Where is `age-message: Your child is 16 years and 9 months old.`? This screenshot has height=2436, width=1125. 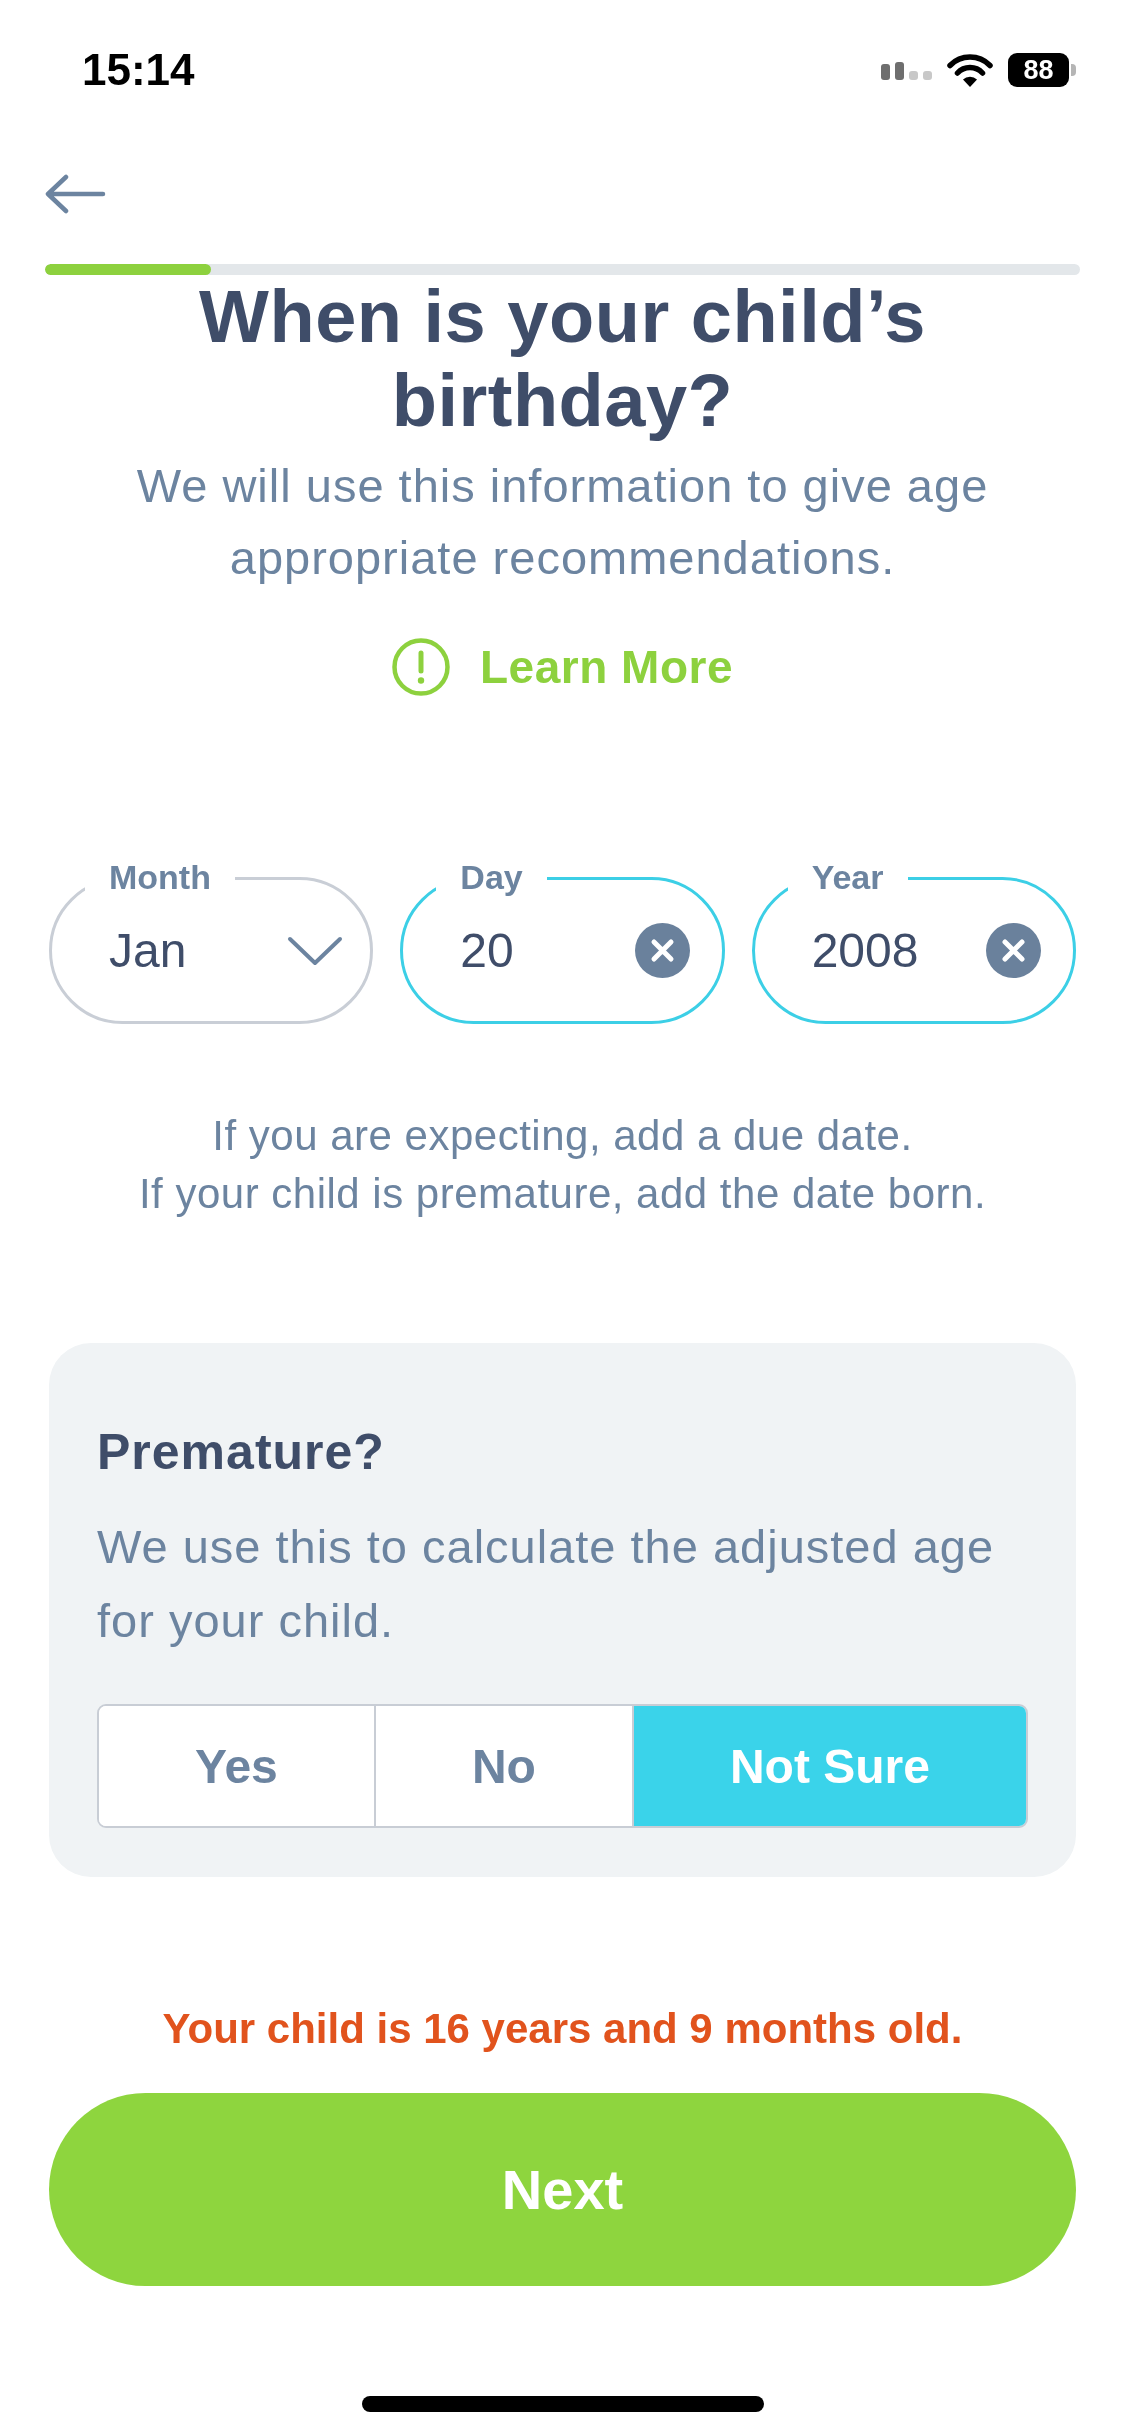
age-message: Your child is 16 years and 9 months old. is located at coordinates (562, 2029).